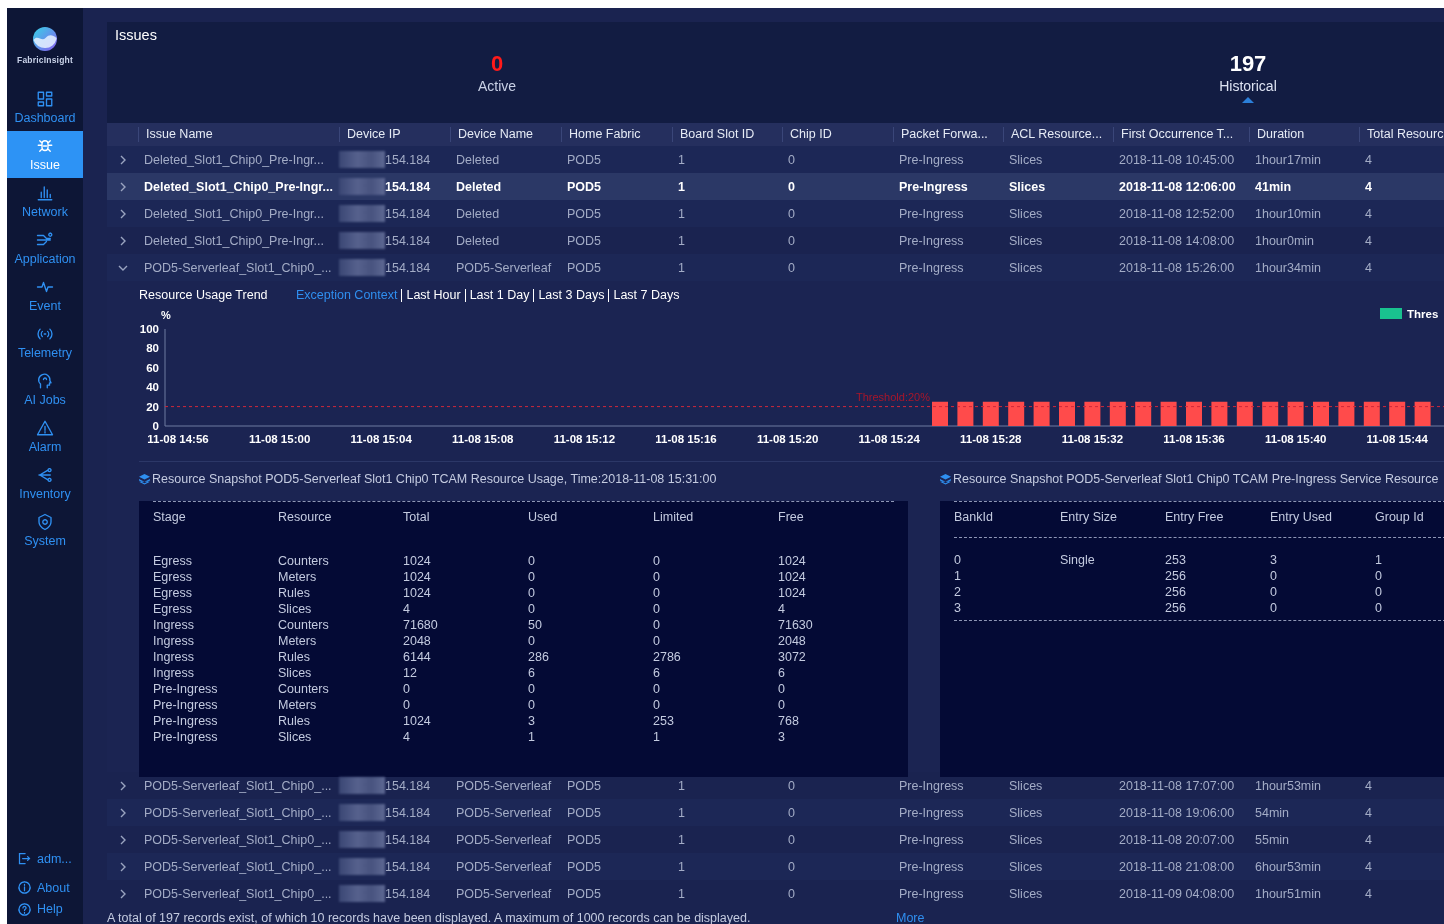 The image size is (1444, 924). Describe the element at coordinates (45, 436) in the screenshot. I see `nav-item: Alarm` at that location.